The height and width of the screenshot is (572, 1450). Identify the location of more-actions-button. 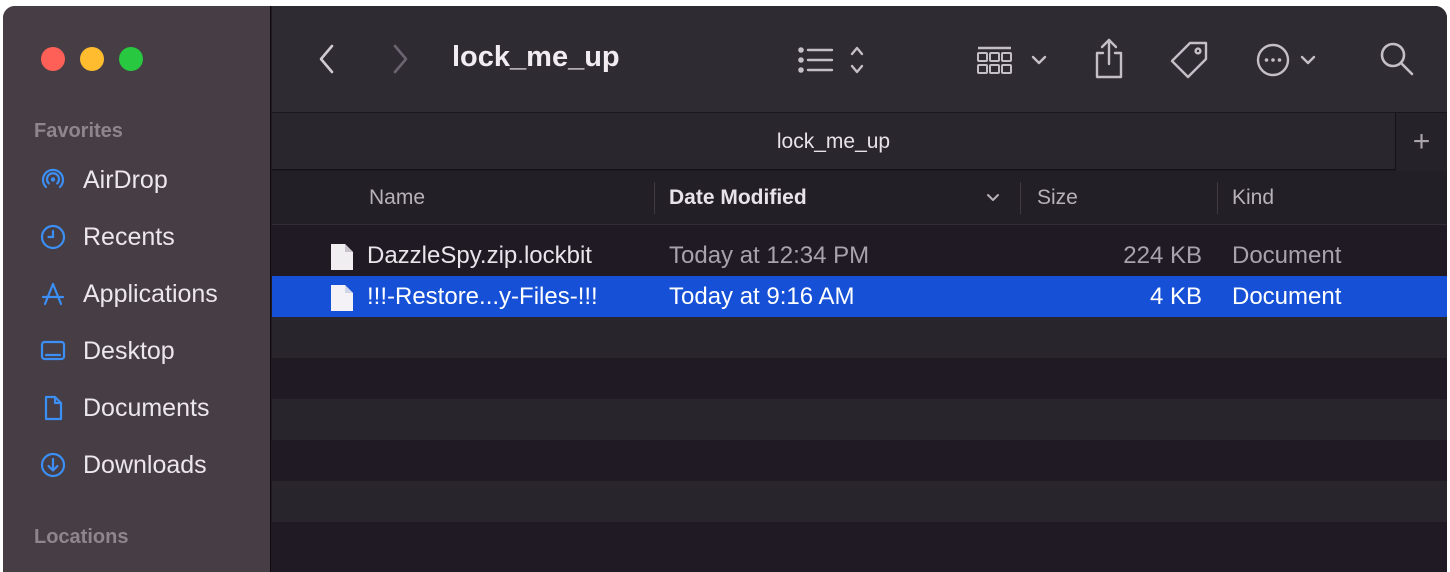
(1288, 60).